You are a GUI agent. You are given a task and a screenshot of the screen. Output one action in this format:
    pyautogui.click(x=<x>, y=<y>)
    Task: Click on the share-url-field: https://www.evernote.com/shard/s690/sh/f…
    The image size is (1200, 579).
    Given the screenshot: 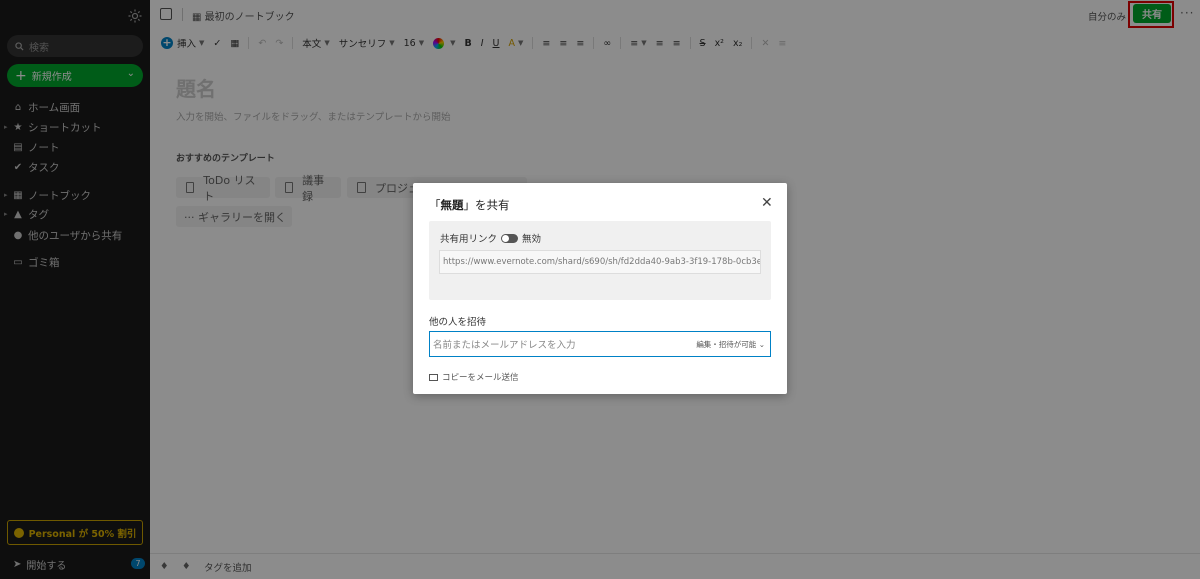 What is the action you would take?
    pyautogui.click(x=600, y=262)
    